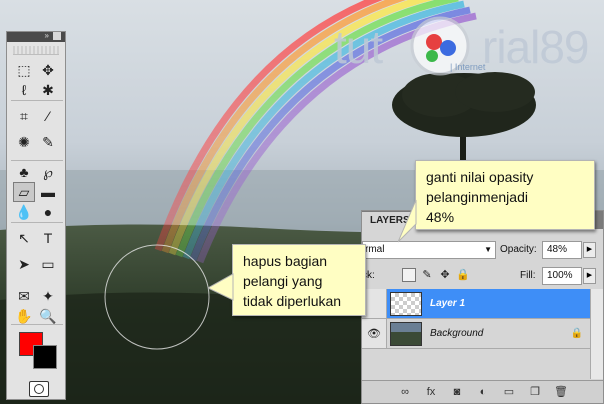 This screenshot has height=404, width=604. What do you see at coordinates (477, 197) in the screenshot?
I see `callout-line: pelanginmenjadi` at bounding box center [477, 197].